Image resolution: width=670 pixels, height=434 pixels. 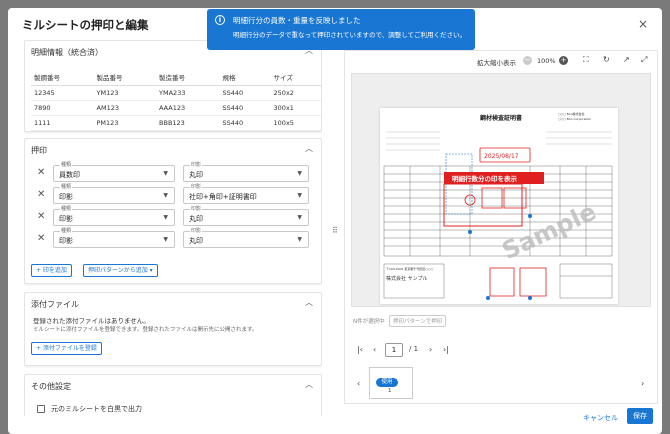 What do you see at coordinates (69, 175) in the screenshot?
I see `stamp-type-value: 員数印` at bounding box center [69, 175].